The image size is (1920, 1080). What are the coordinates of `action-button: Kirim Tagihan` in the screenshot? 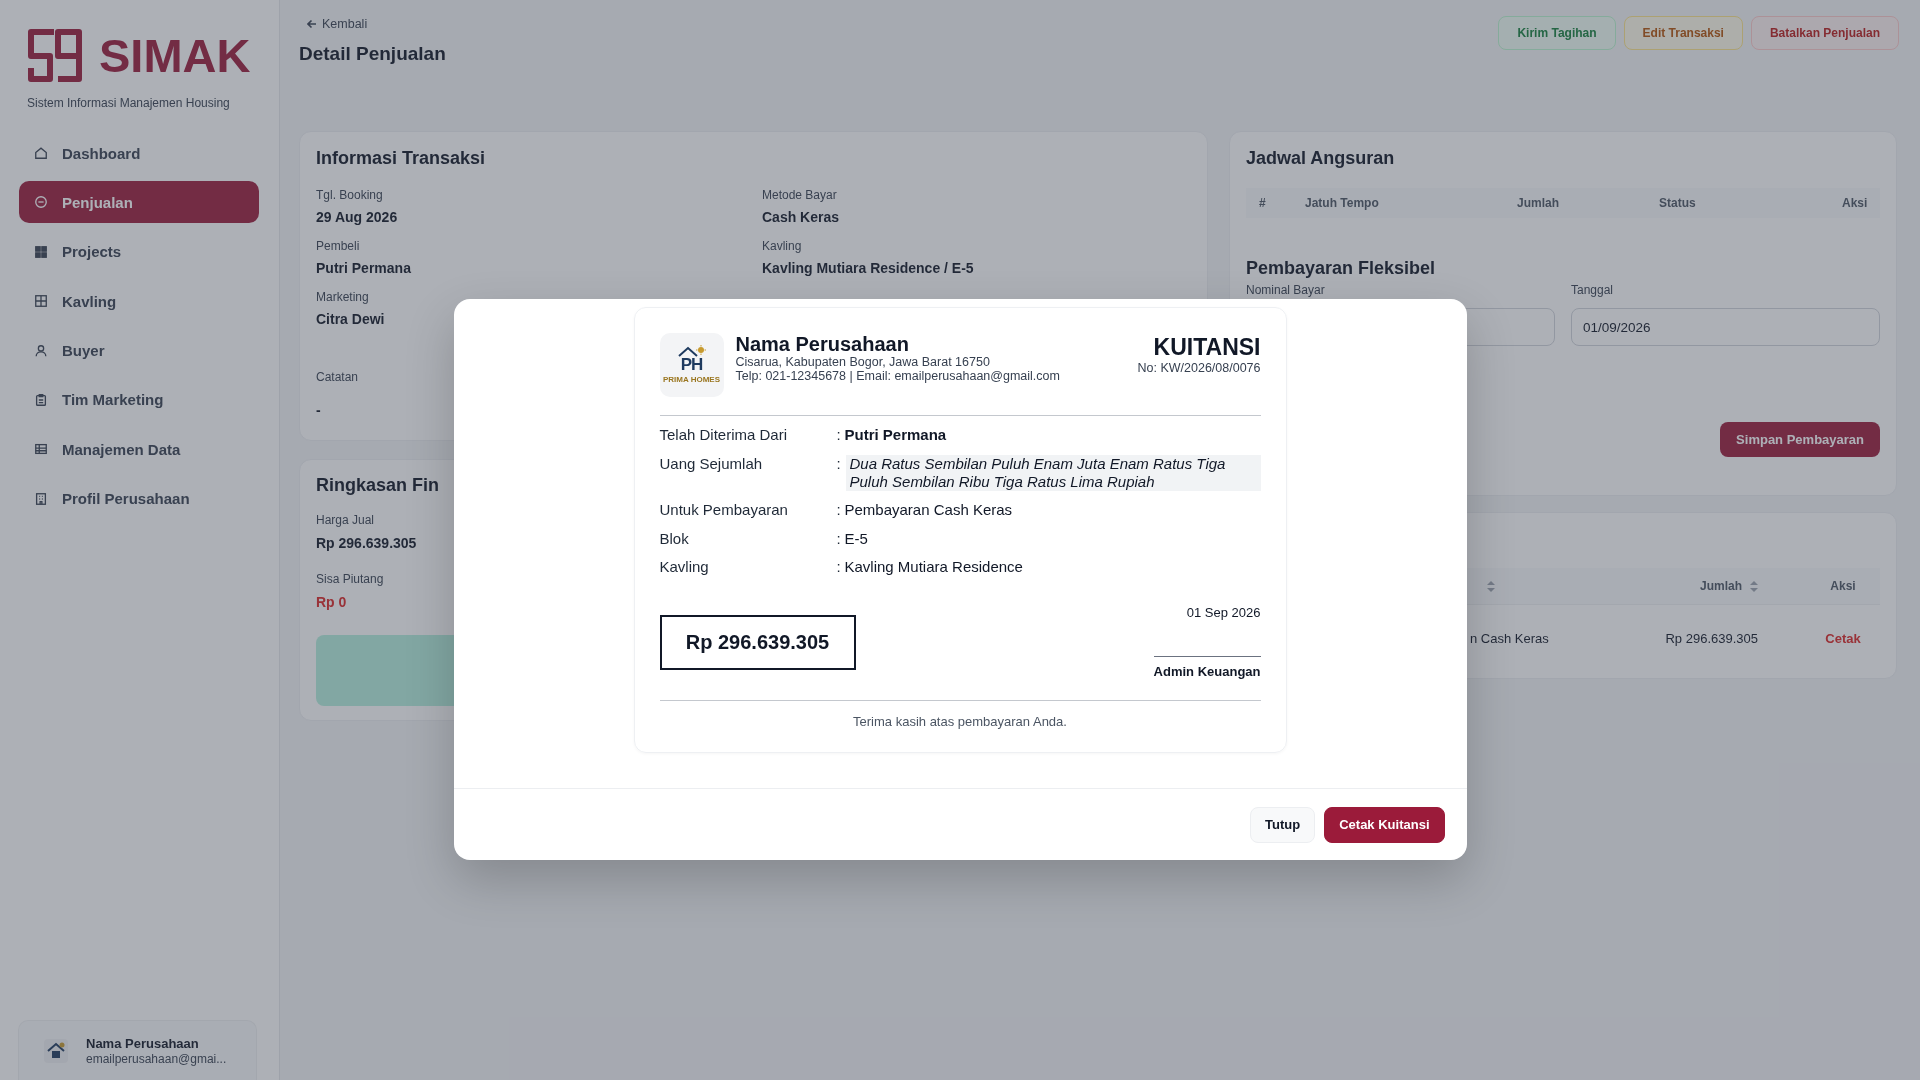 It's located at (1557, 33).